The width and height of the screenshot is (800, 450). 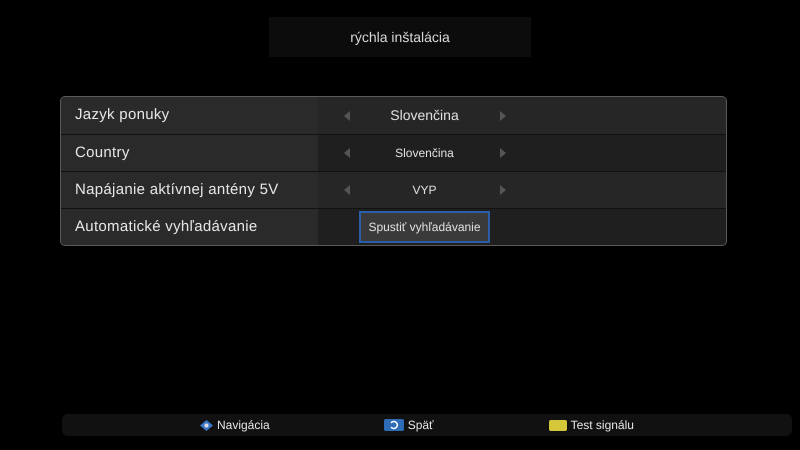 What do you see at coordinates (400, 37) in the screenshot?
I see `screen-title: rýchla inštalácia` at bounding box center [400, 37].